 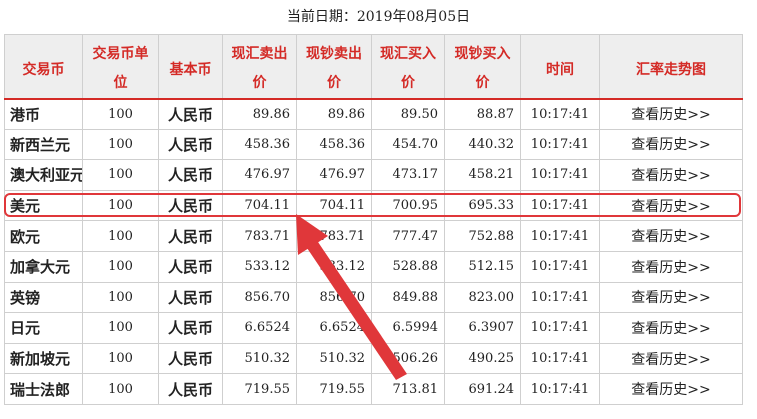 What do you see at coordinates (408, 144) in the screenshot?
I see `spot-buy-cell: 454.70` at bounding box center [408, 144].